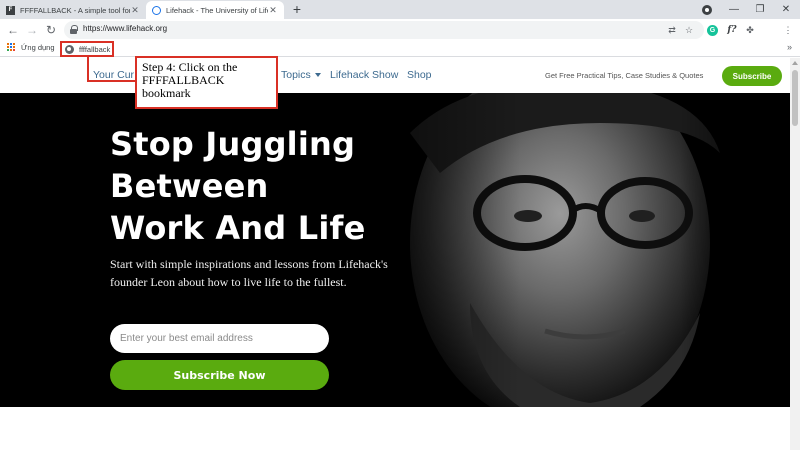 The height and width of the screenshot is (450, 800). Describe the element at coordinates (317, 75) in the screenshot. I see `chevron-down-icon` at that location.